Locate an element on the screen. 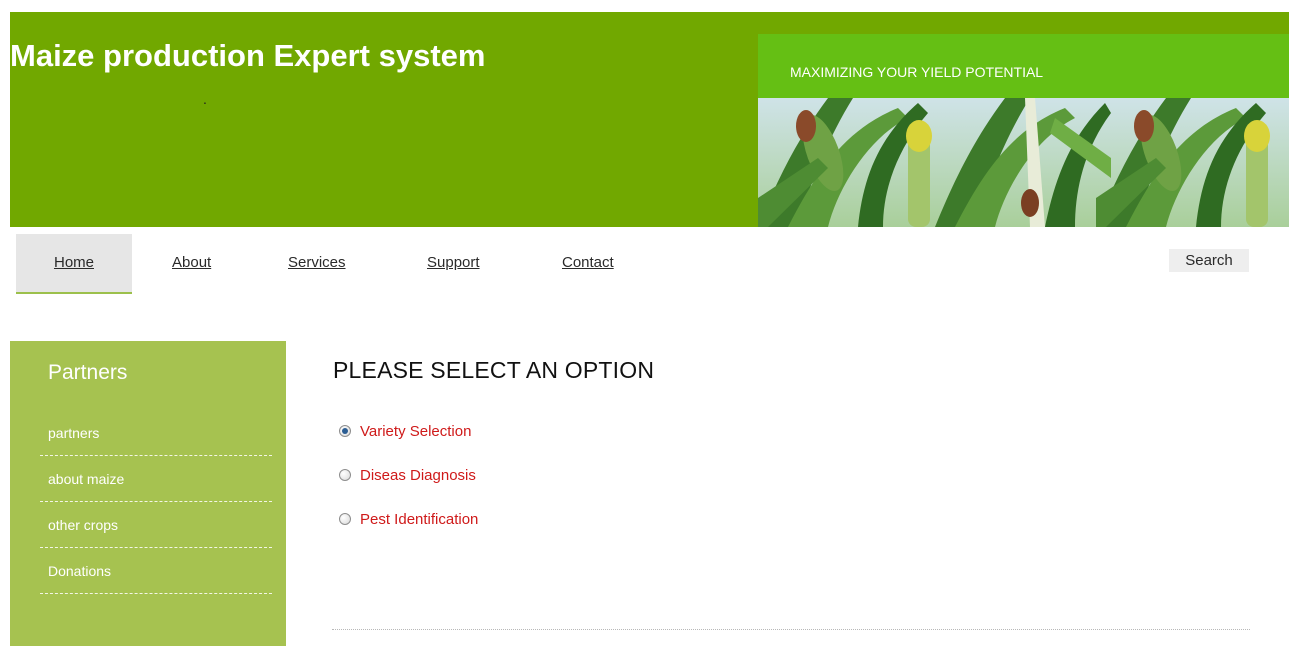 The height and width of the screenshot is (646, 1289). option-pest-identification: Pest Identification is located at coordinates (408, 519).